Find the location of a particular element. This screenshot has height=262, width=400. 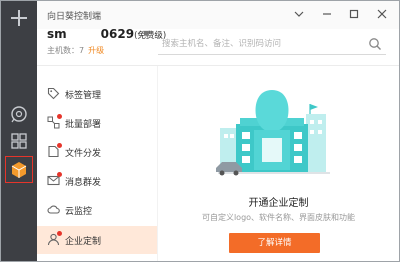

menu-item-file-distribution: 文件分发 is located at coordinates (97, 152).